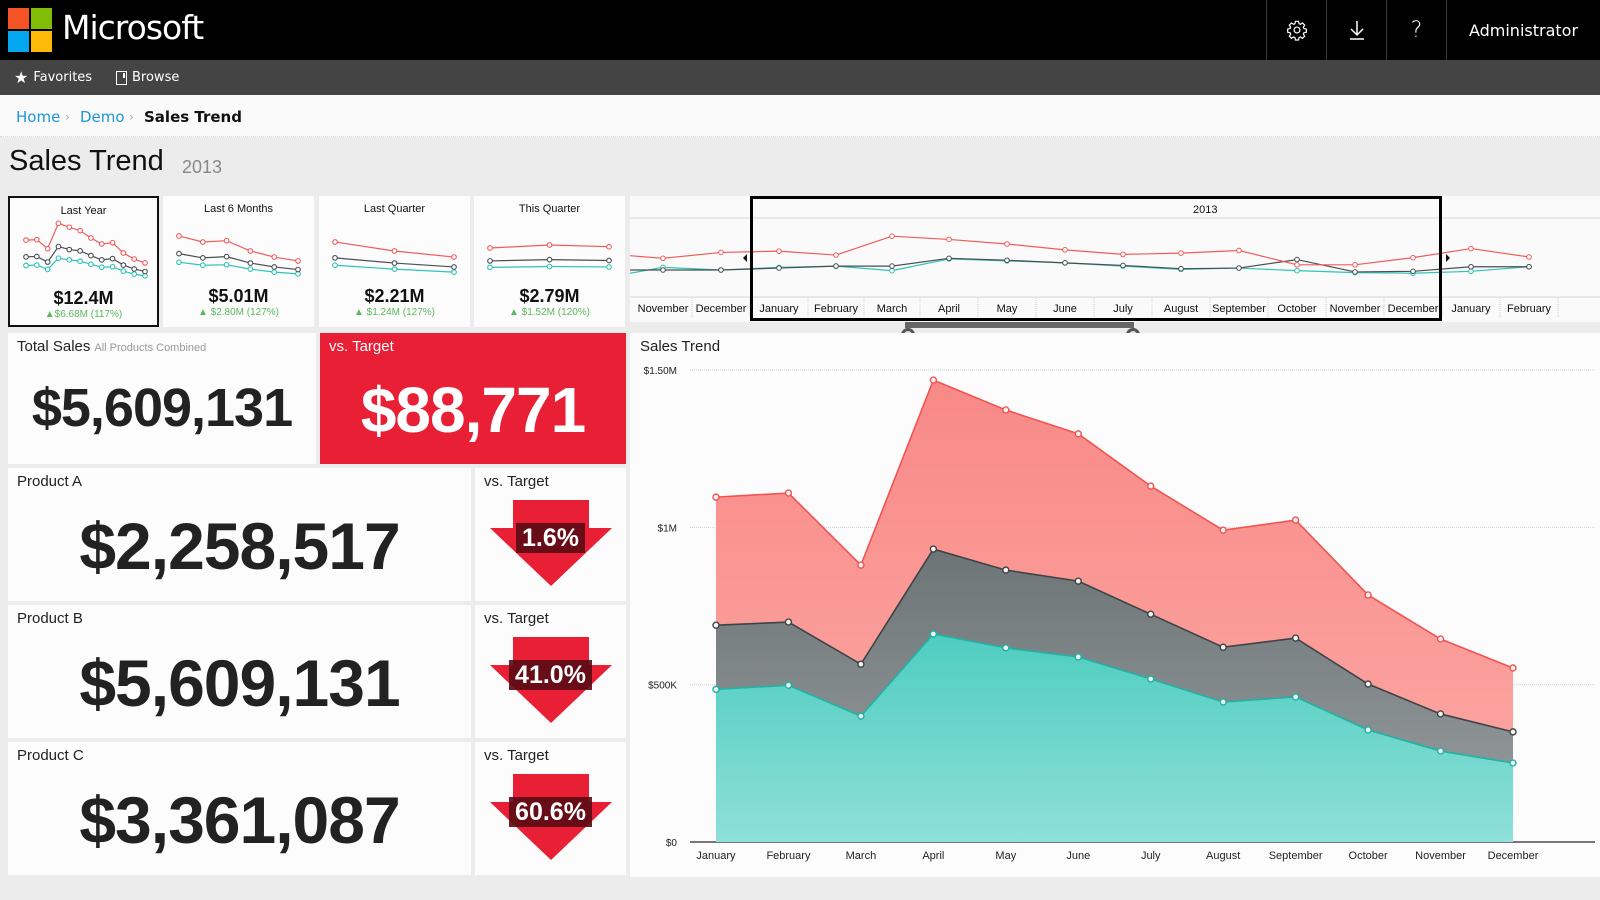 The height and width of the screenshot is (900, 1600). I want to click on product-b-vs-target: vs. Target 41.0%, so click(550, 671).